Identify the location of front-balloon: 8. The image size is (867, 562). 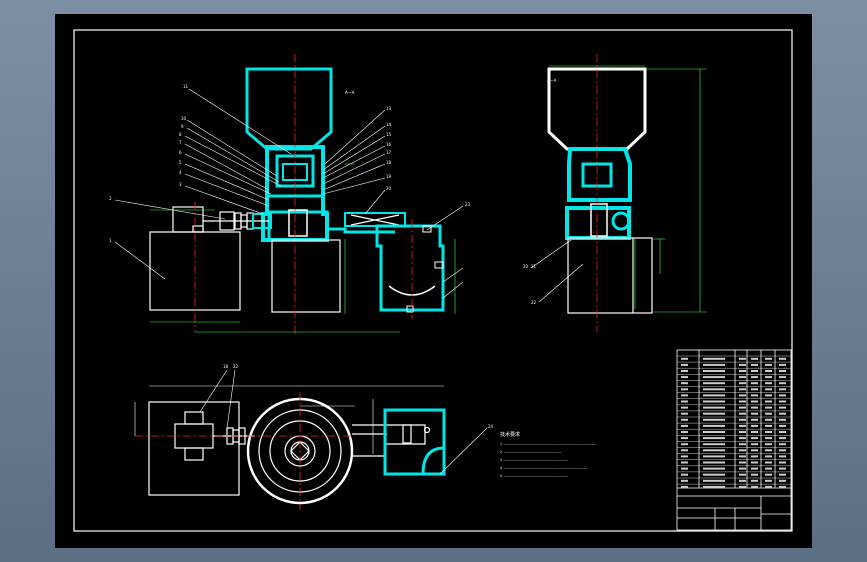
(180, 134).